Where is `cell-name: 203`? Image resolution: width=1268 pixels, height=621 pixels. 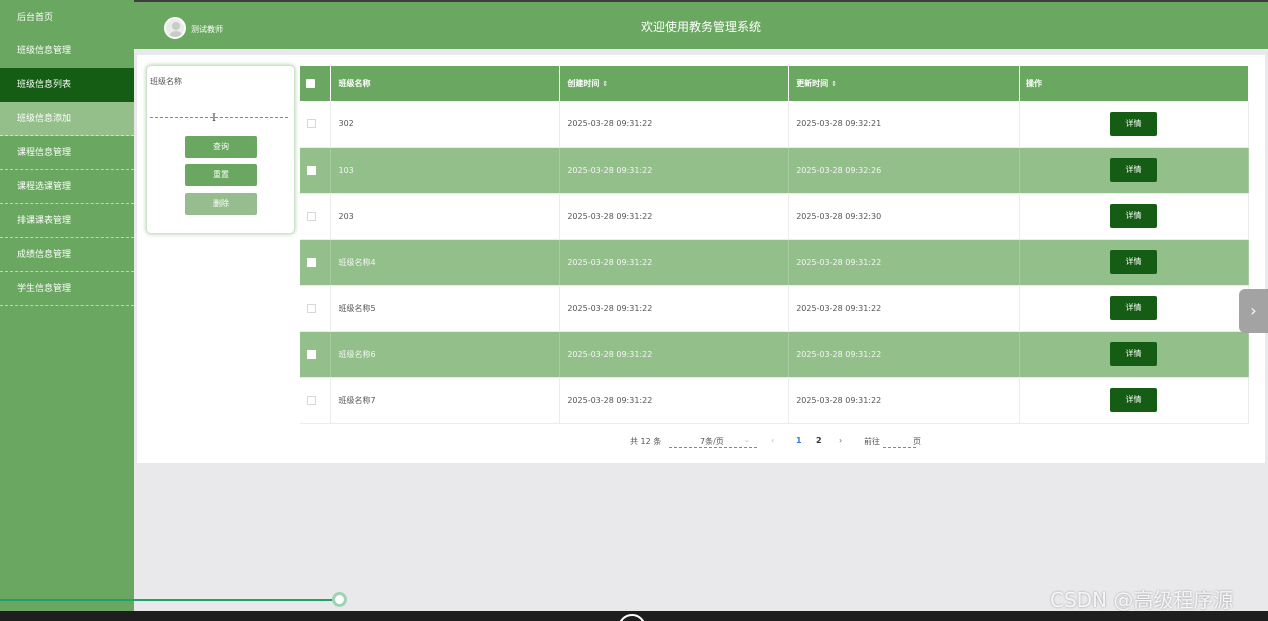
cell-name: 203 is located at coordinates (445, 216).